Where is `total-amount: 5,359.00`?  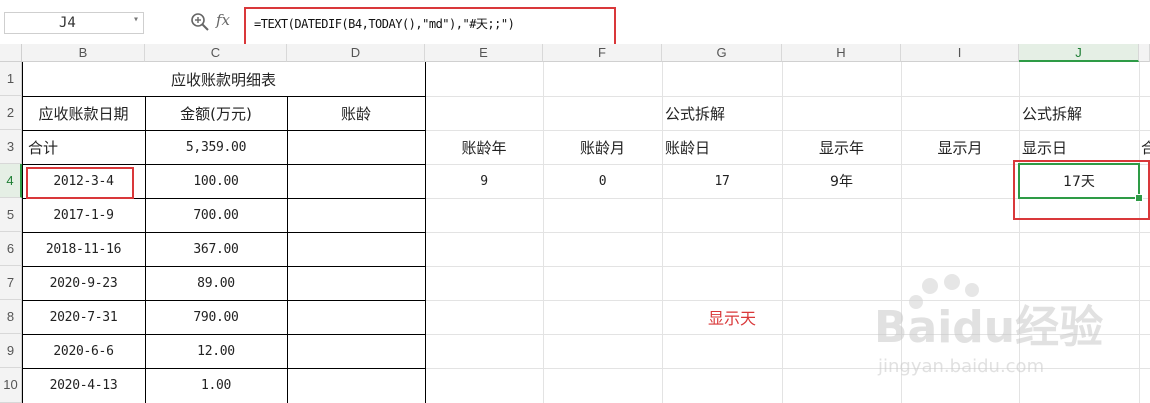 total-amount: 5,359.00 is located at coordinates (216, 147).